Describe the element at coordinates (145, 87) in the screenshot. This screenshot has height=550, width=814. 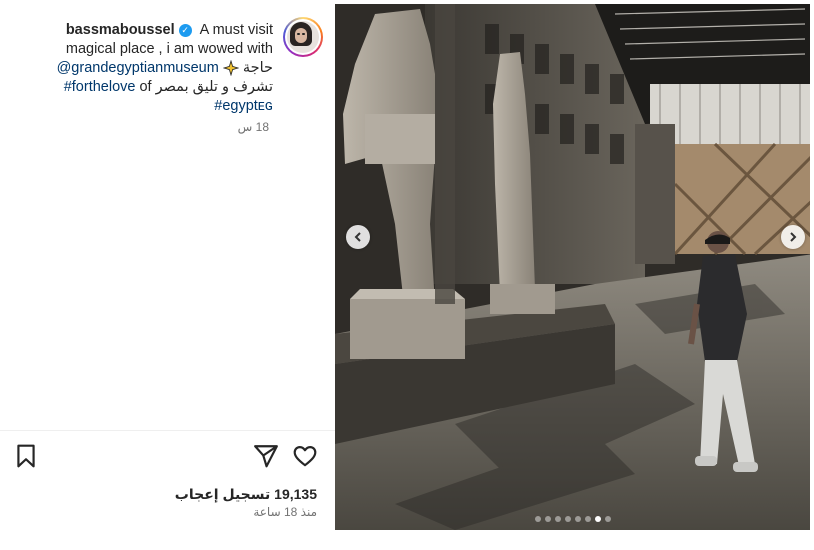
I see `caption-text: of` at that location.